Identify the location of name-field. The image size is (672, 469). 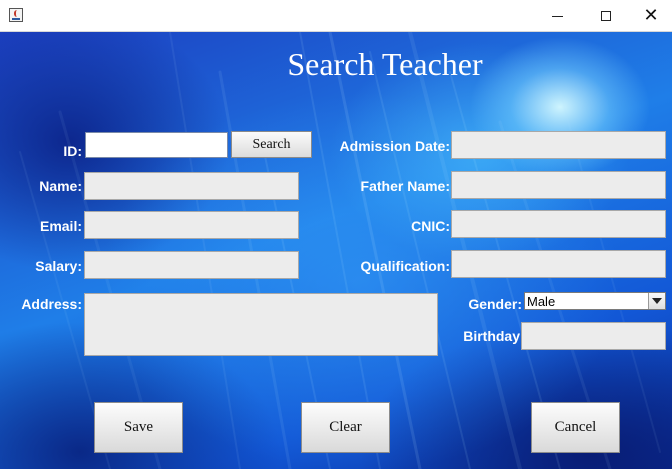
(191, 186).